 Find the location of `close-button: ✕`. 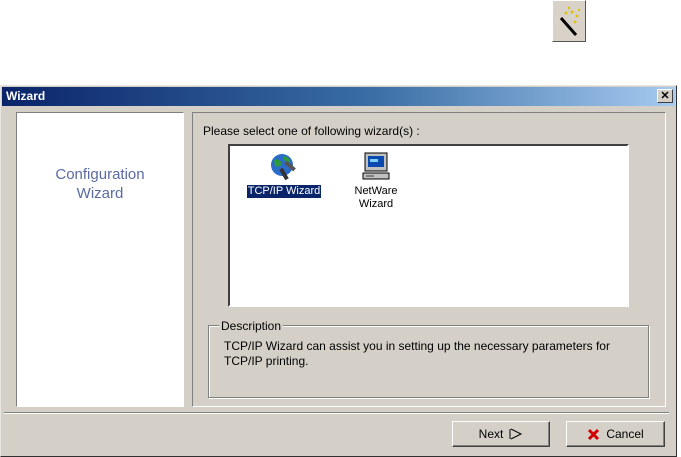

close-button: ✕ is located at coordinates (665, 96).